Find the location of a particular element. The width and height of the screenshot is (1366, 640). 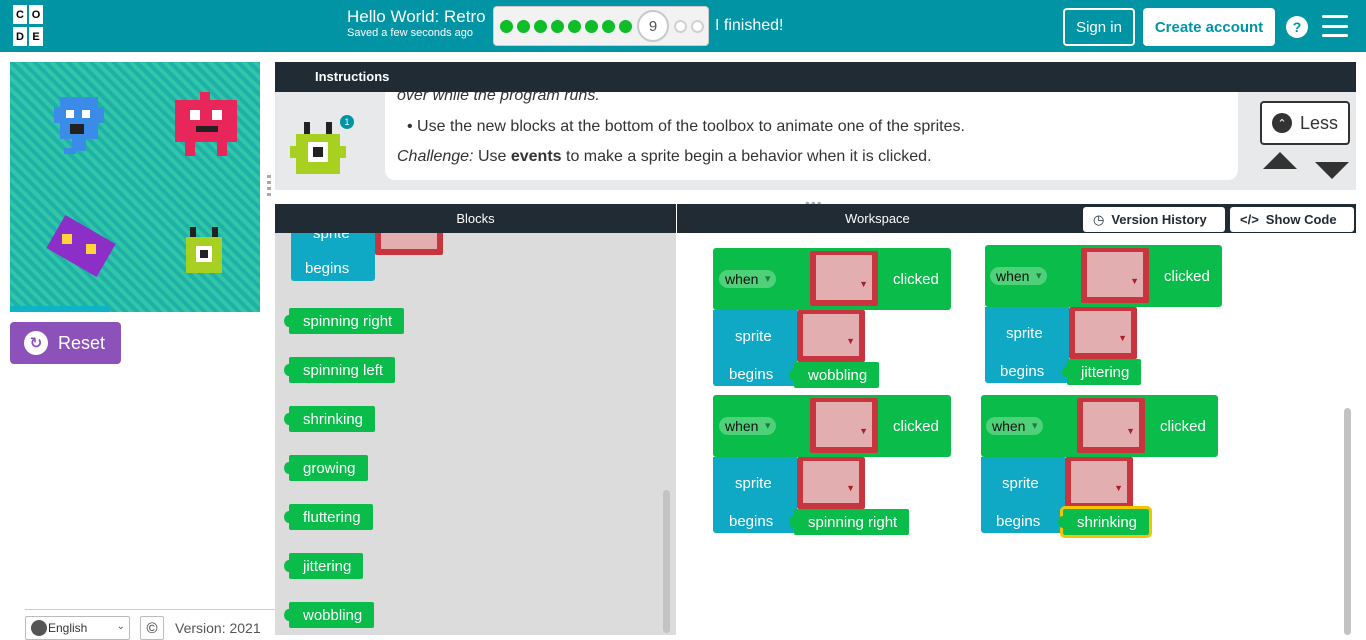

challenge-text: Use is located at coordinates (492, 156).